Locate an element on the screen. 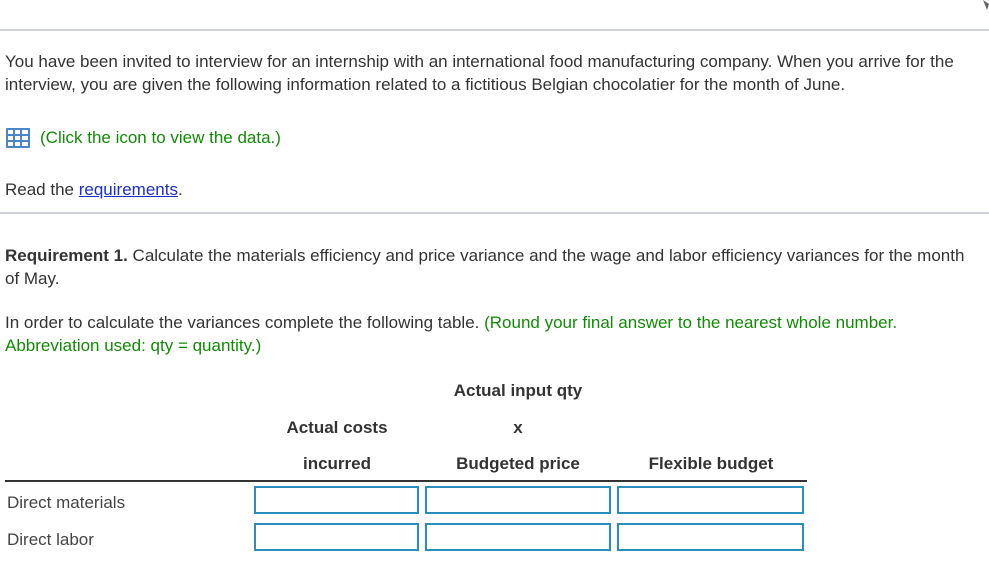 The width and height of the screenshot is (989, 572). header-incurred: incurred is located at coordinates (337, 463).